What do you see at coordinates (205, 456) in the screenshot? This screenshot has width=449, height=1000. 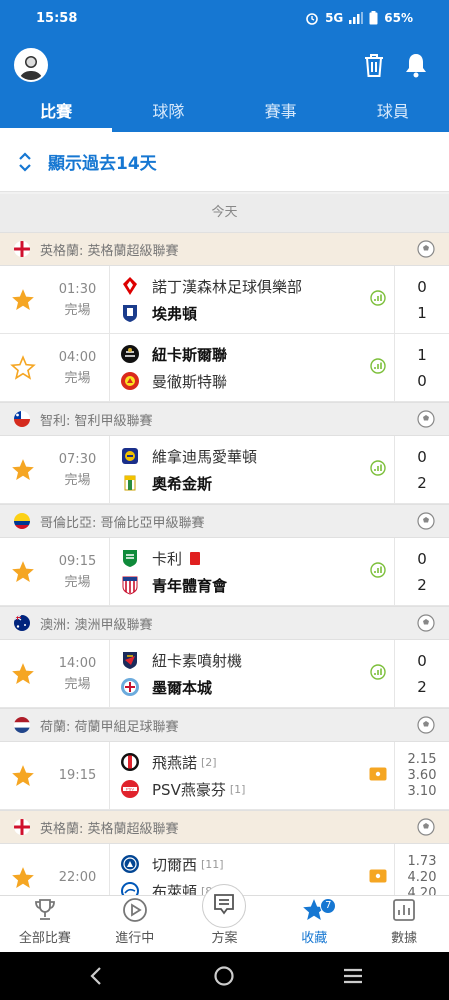 I see `team-name: 維拿迪馬愛華頓` at bounding box center [205, 456].